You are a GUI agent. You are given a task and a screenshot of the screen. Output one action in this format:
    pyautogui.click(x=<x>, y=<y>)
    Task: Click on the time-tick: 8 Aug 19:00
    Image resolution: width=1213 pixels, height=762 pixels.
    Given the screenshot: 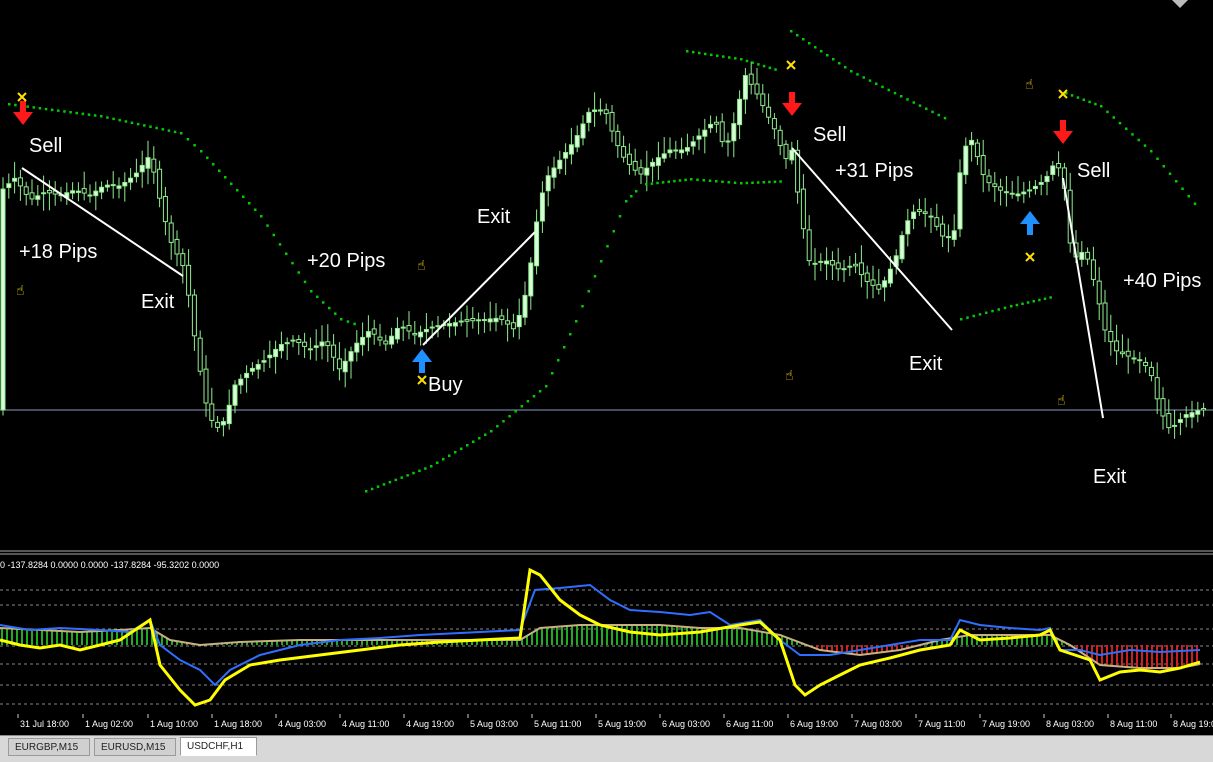 What is the action you would take?
    pyautogui.click(x=1191, y=721)
    